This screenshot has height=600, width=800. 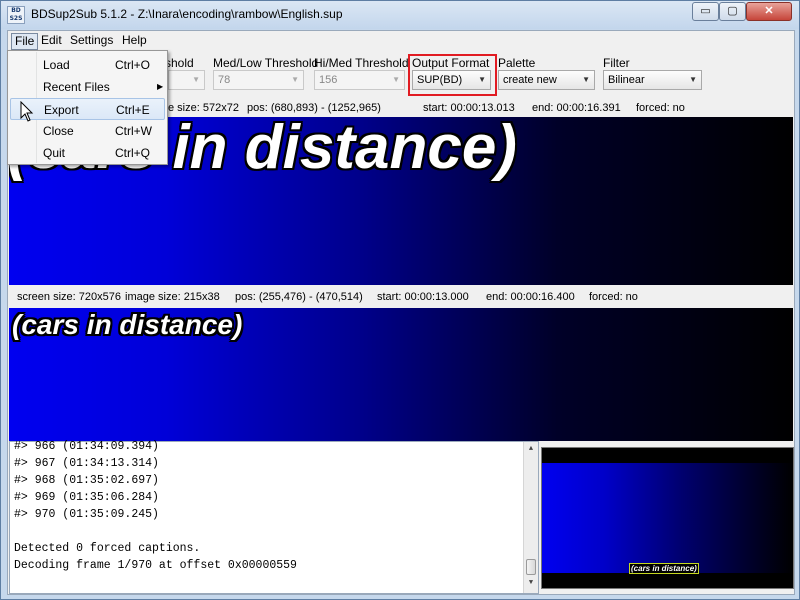 What do you see at coordinates (530, 80) in the screenshot?
I see `palette-value: create new` at bounding box center [530, 80].